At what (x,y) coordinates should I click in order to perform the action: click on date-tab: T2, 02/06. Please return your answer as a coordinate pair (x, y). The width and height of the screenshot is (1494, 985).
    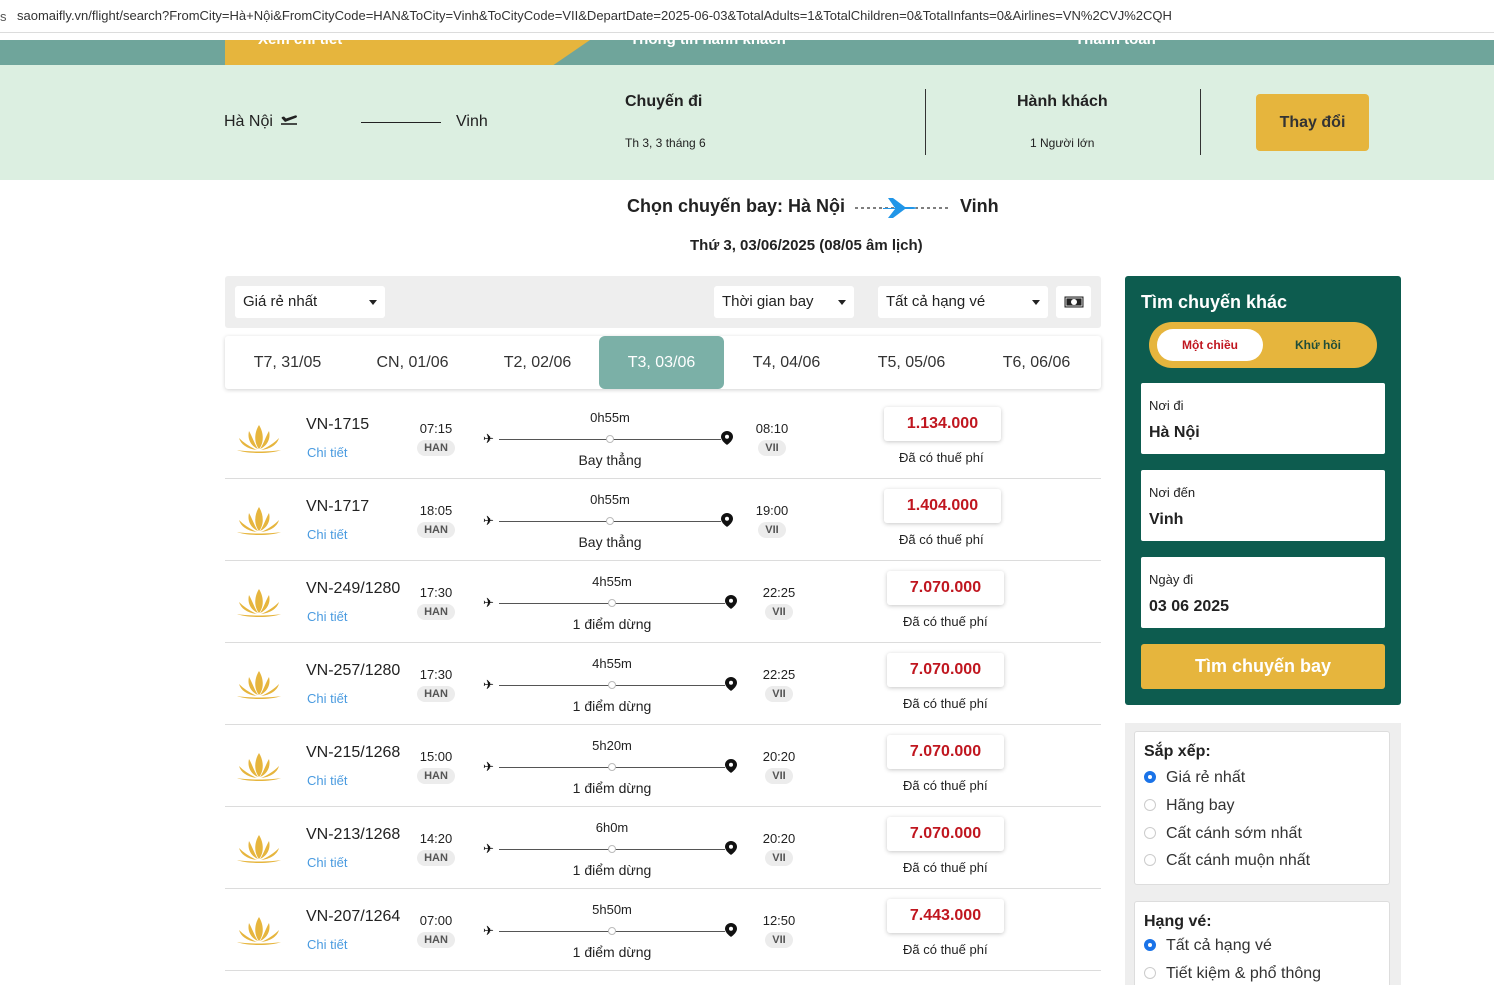
    Looking at the image, I should click on (537, 362).